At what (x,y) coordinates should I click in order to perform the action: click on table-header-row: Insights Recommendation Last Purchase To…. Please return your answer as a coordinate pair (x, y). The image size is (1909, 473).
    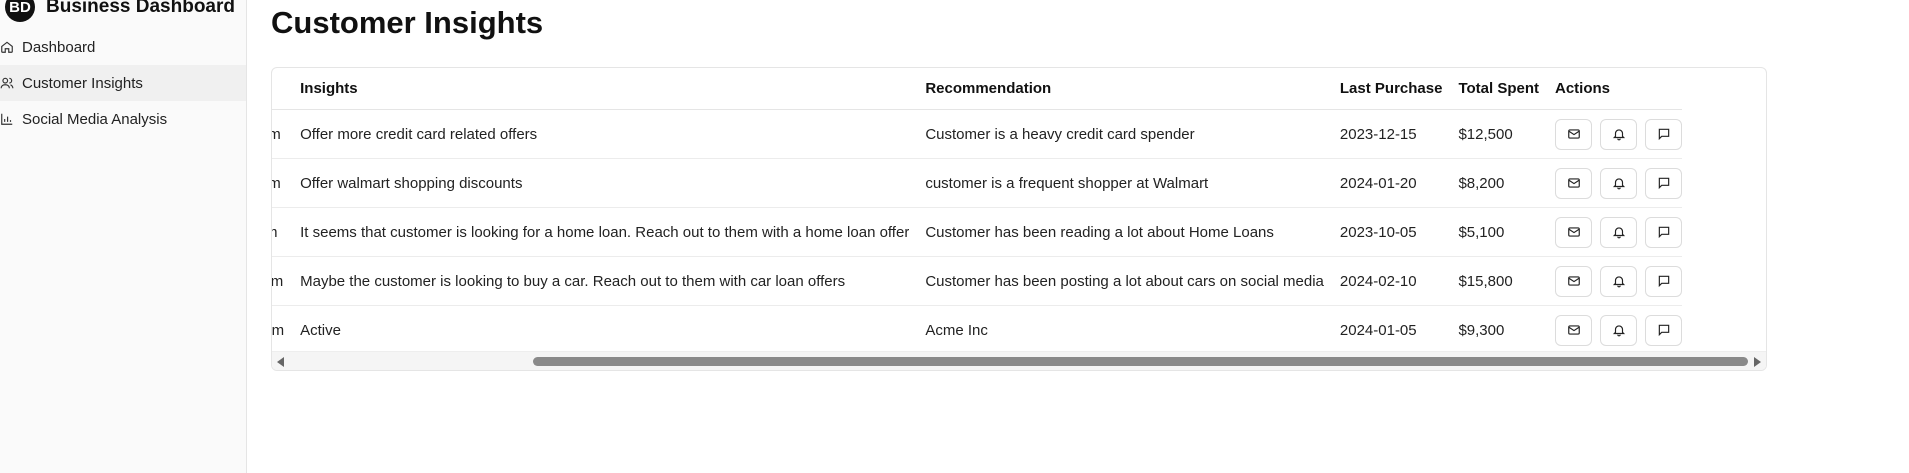
    Looking at the image, I should click on (977, 89).